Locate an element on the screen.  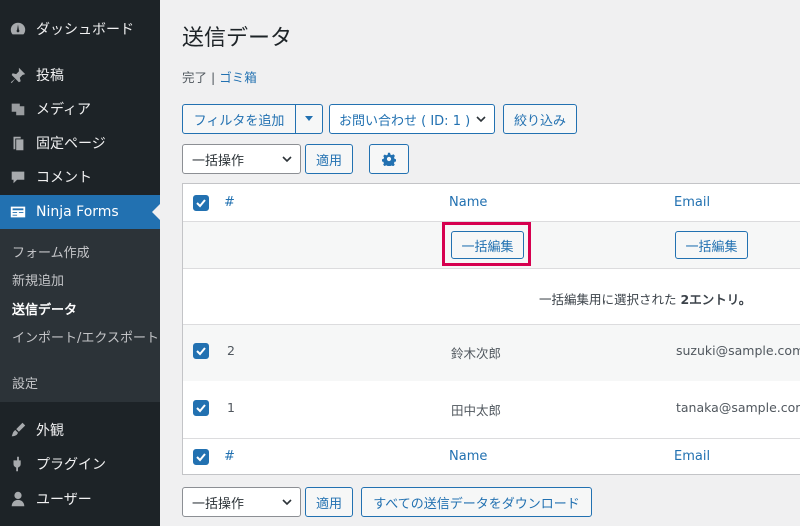
caret-down-icon is located at coordinates (309, 118).